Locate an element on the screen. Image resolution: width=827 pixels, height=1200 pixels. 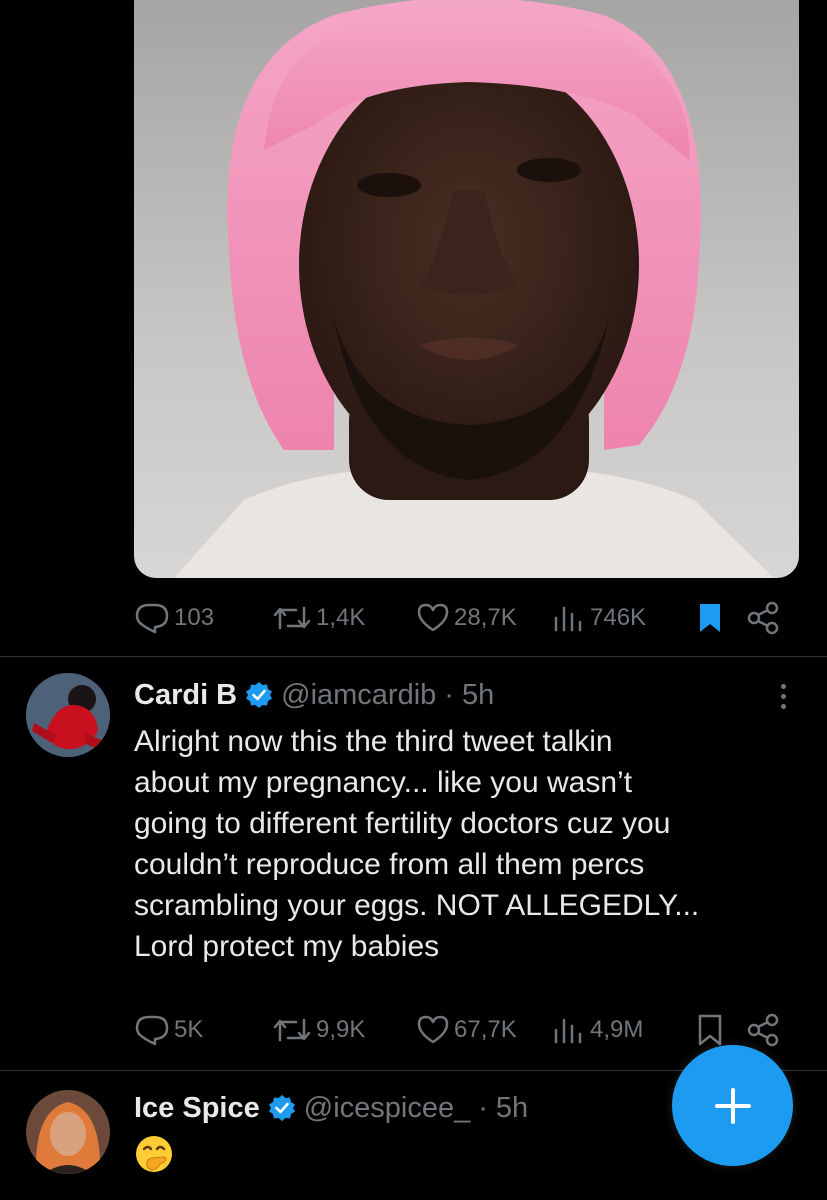
author-name: Cardi B is located at coordinates (185, 695).